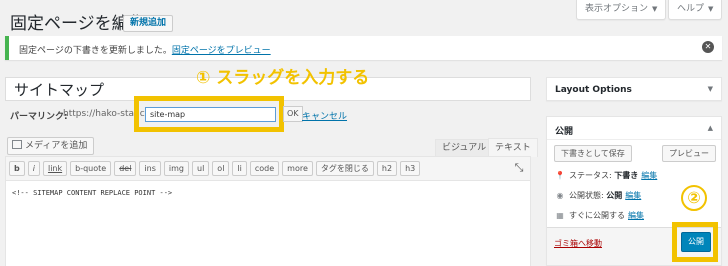 This screenshot has width=728, height=266. Describe the element at coordinates (387, 168) in the screenshot. I see `qt-h2-button: h2` at that location.